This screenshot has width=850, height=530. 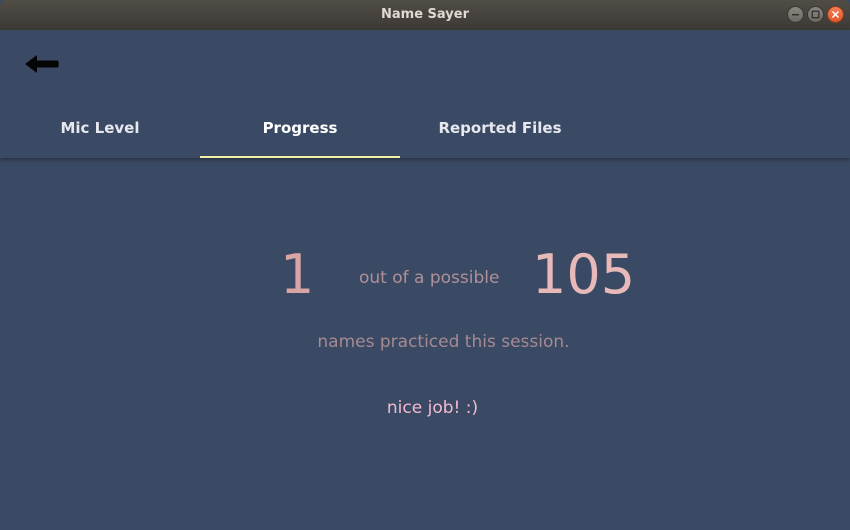 I want to click on tab-progress: Progress, so click(x=300, y=128).